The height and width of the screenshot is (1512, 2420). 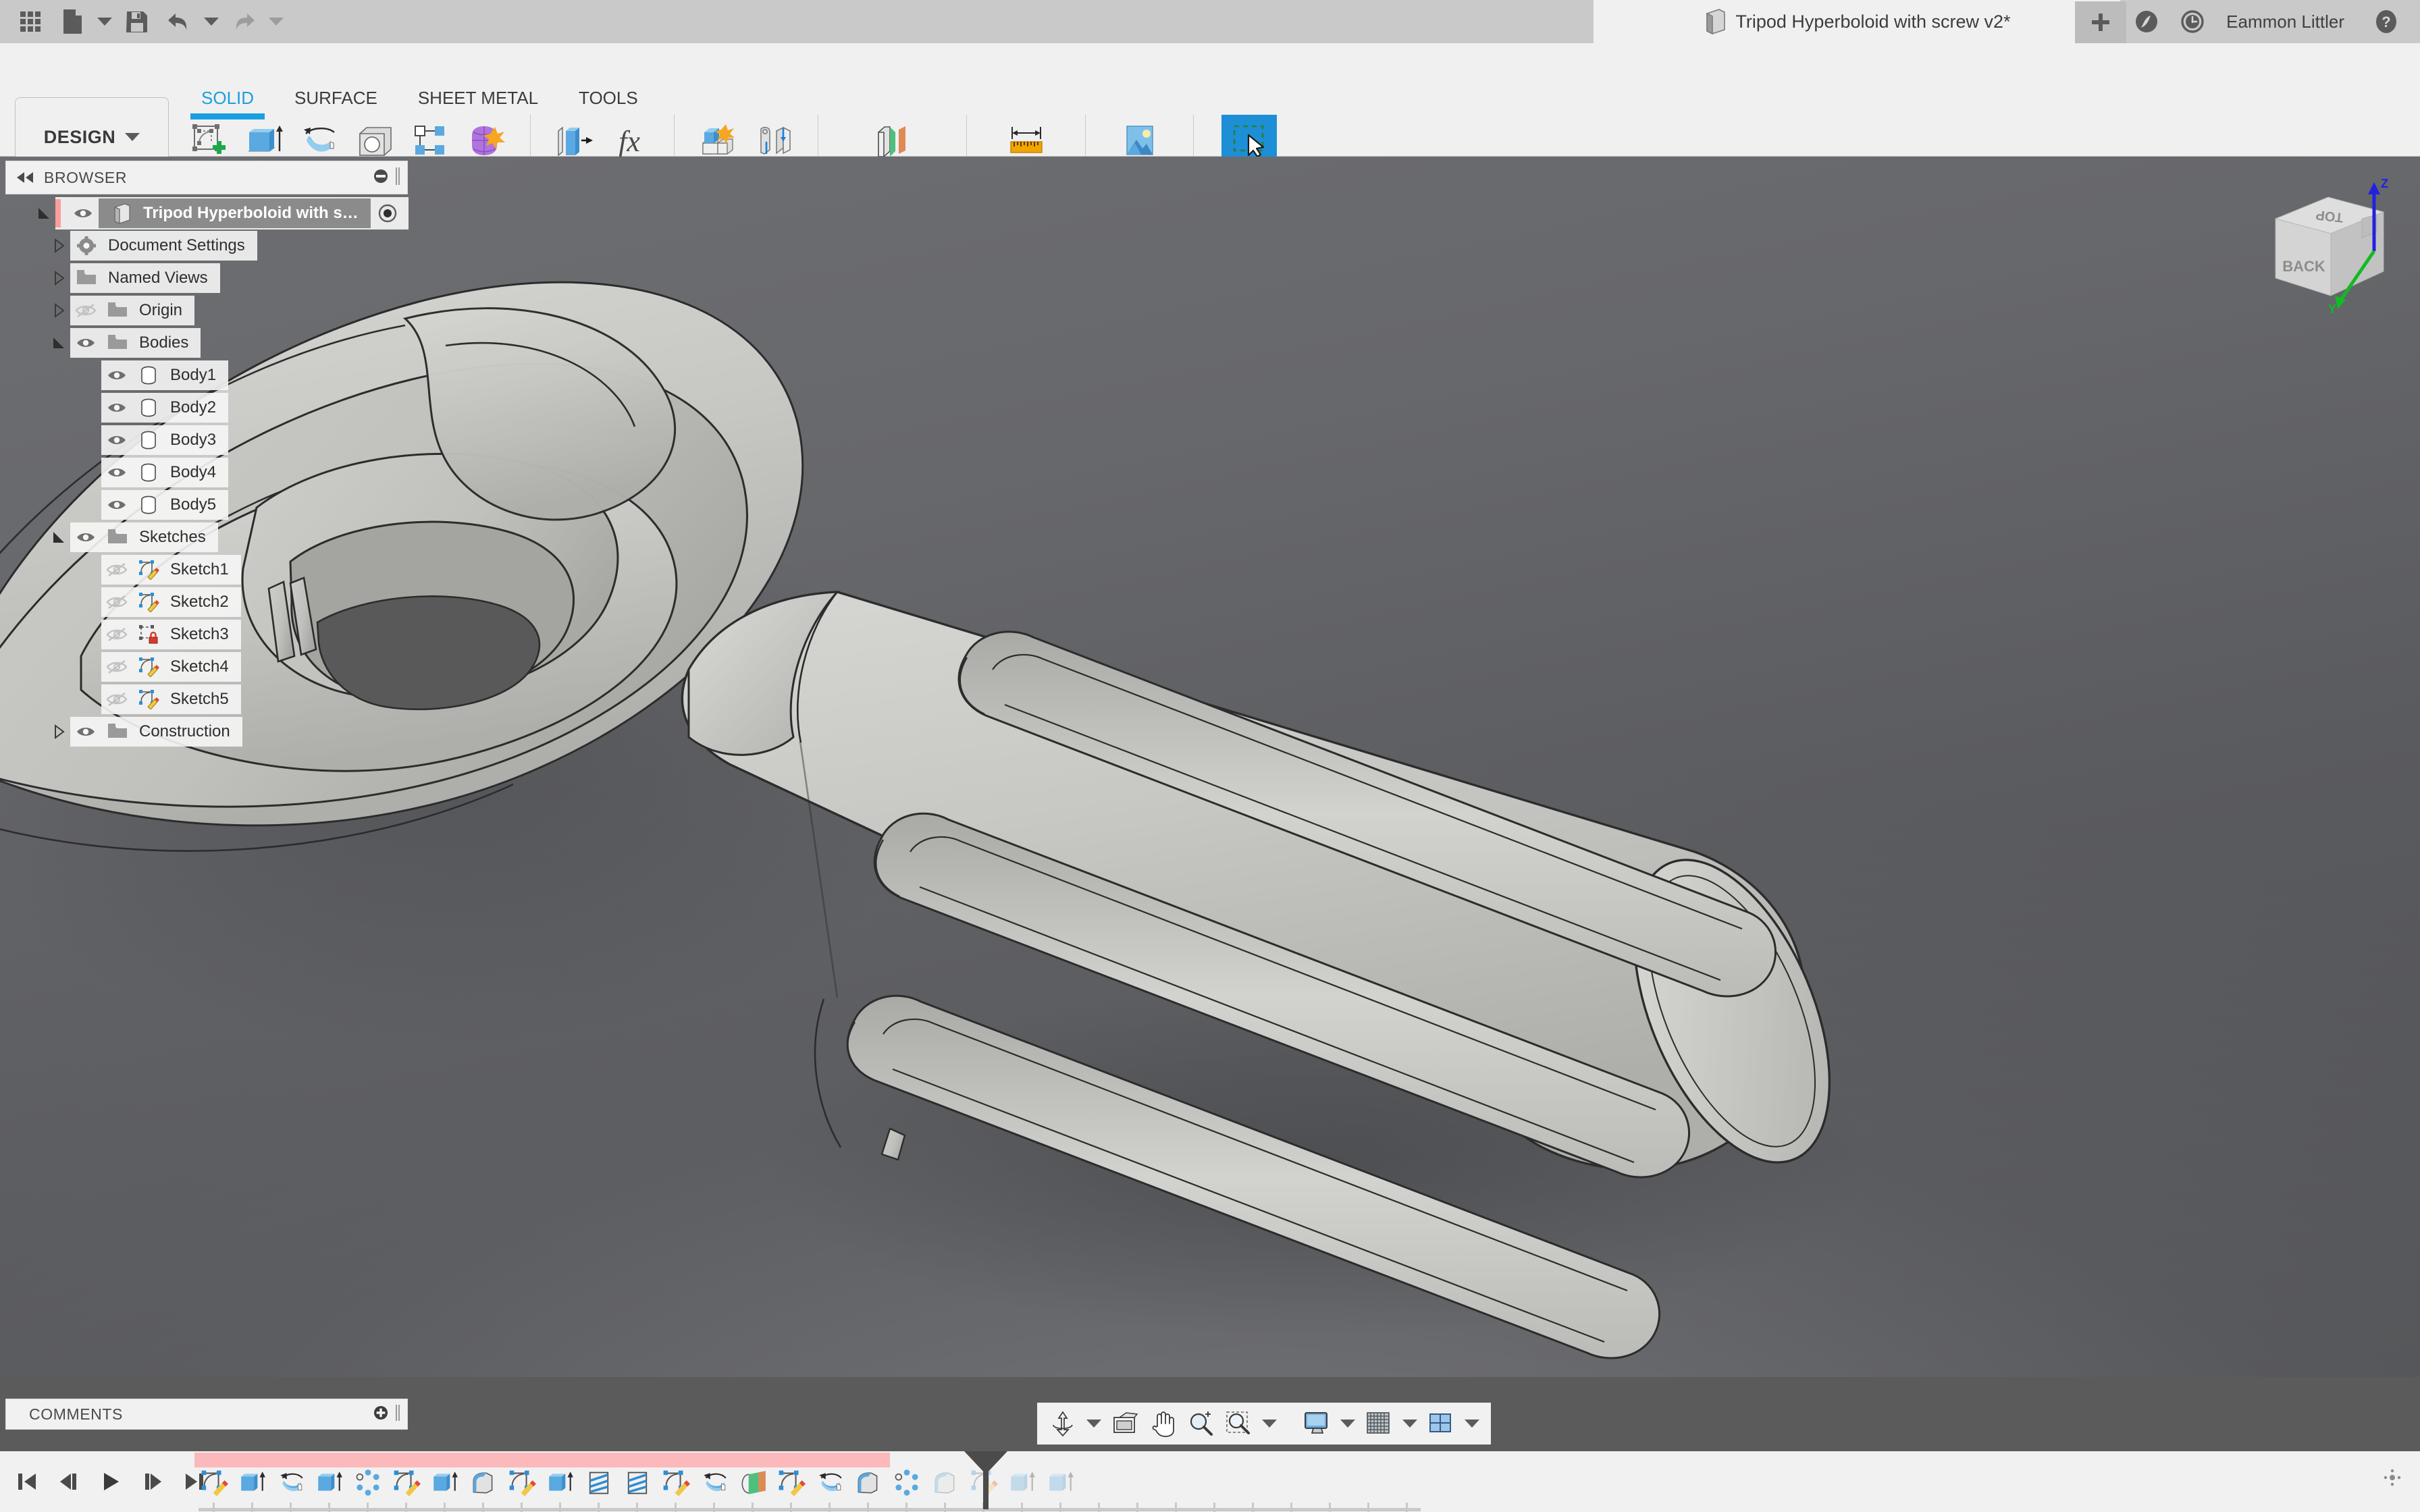 What do you see at coordinates (30, 21) in the screenshot?
I see `app-grid-icon` at bounding box center [30, 21].